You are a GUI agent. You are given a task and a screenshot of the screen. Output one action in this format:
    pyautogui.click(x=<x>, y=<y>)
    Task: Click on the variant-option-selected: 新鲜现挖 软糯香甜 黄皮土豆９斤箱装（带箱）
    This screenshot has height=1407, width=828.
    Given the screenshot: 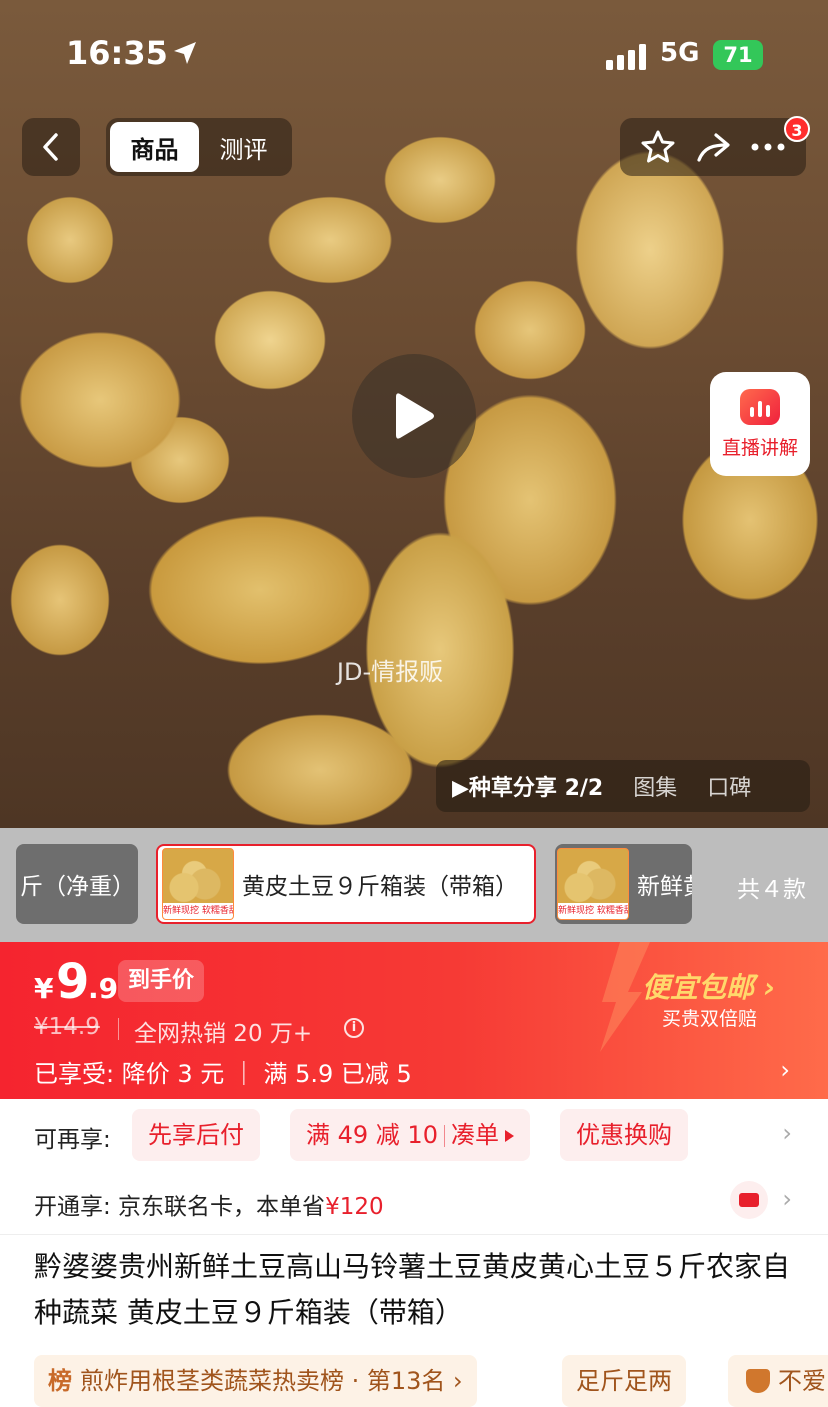 What is the action you would take?
    pyautogui.click(x=346, y=884)
    